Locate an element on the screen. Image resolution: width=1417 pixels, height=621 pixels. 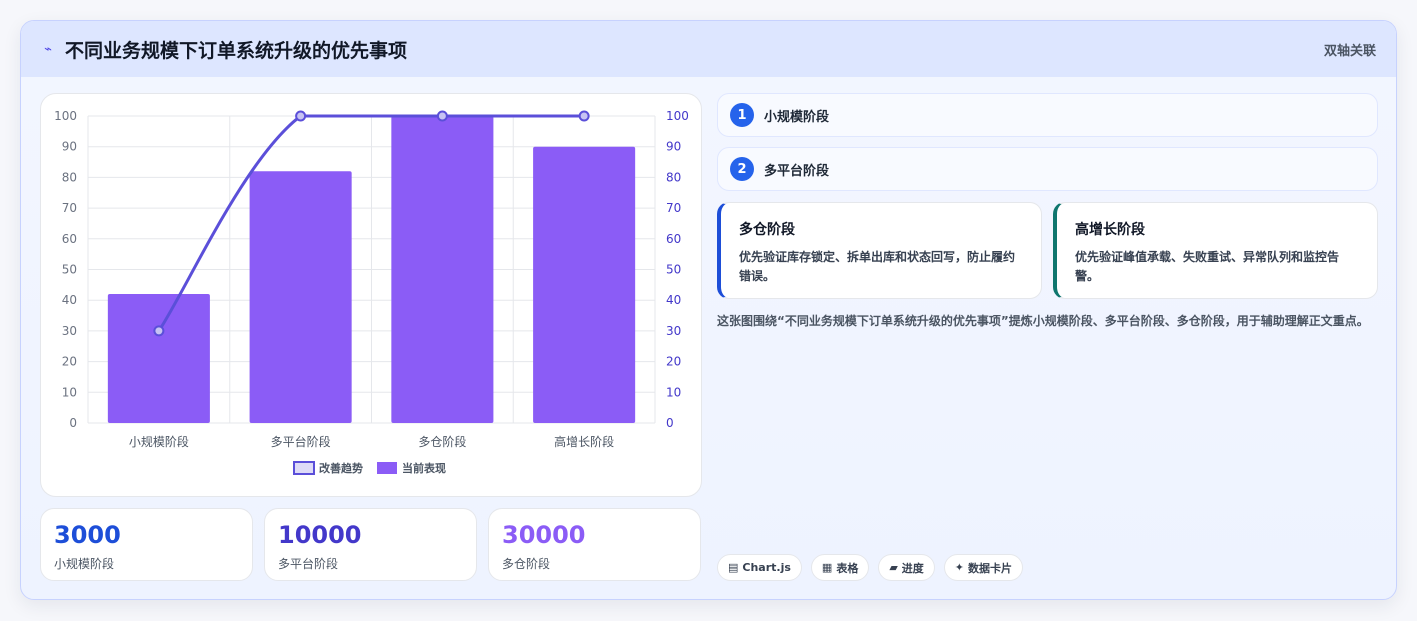
pill-table: ▦ 表格 is located at coordinates (840, 567).